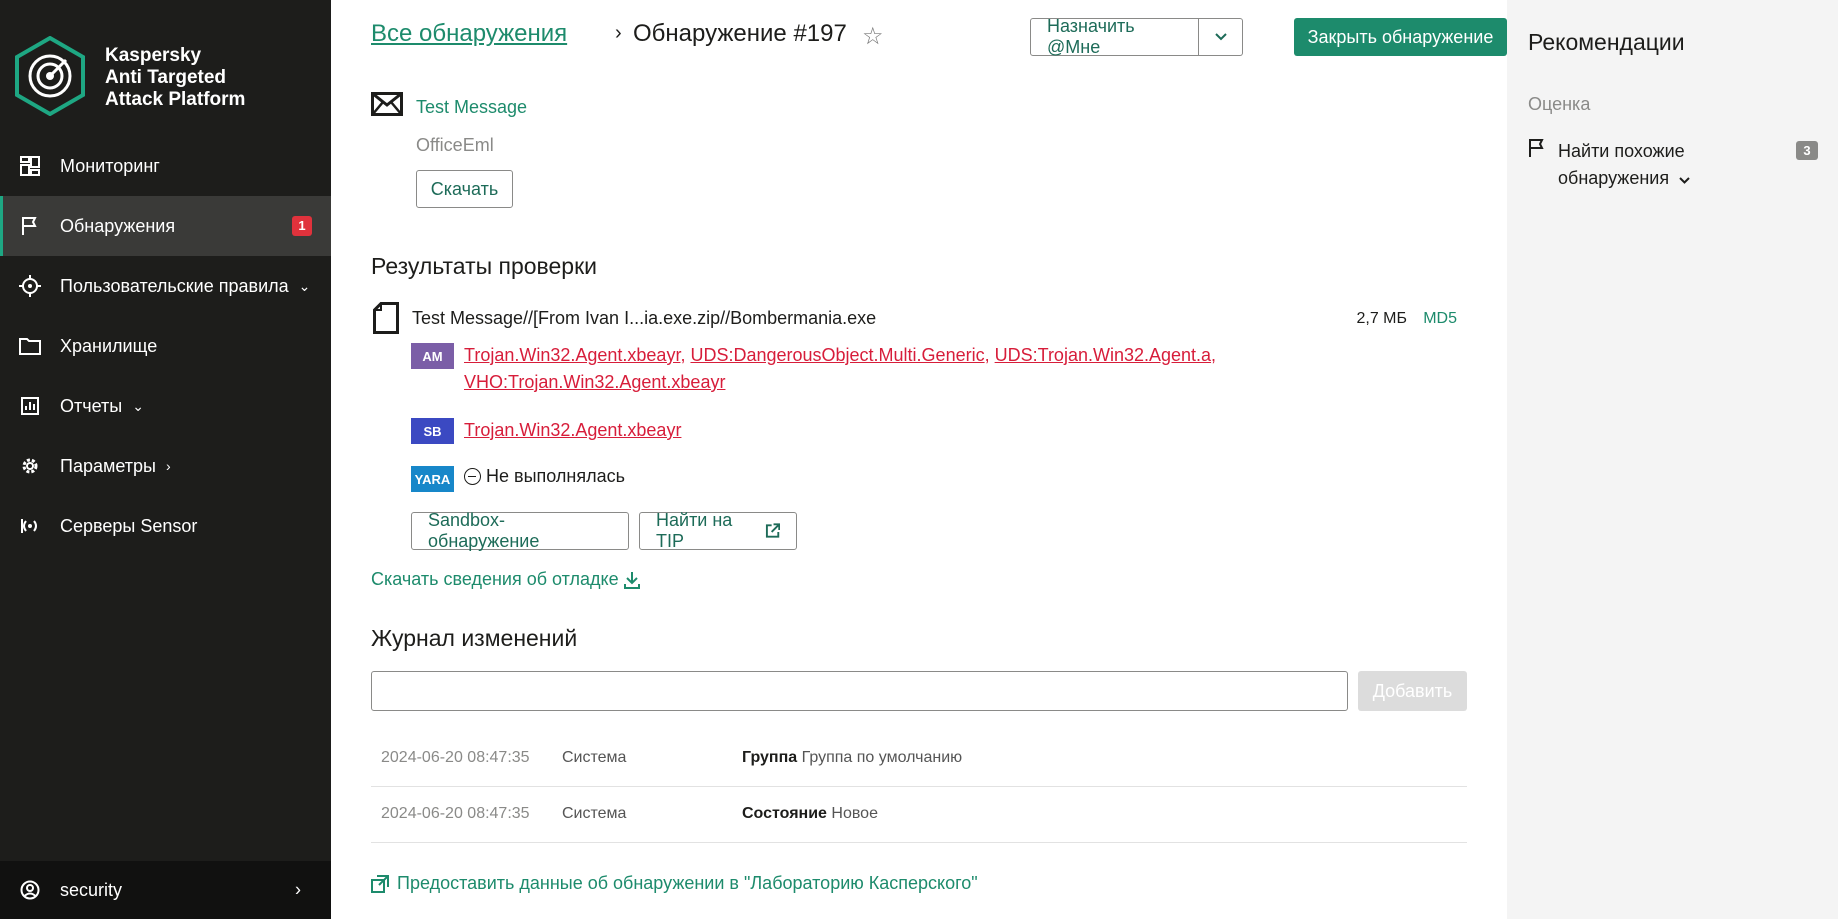  Describe the element at coordinates (50, 76) in the screenshot. I see `kaspersky-logo-icon` at that location.